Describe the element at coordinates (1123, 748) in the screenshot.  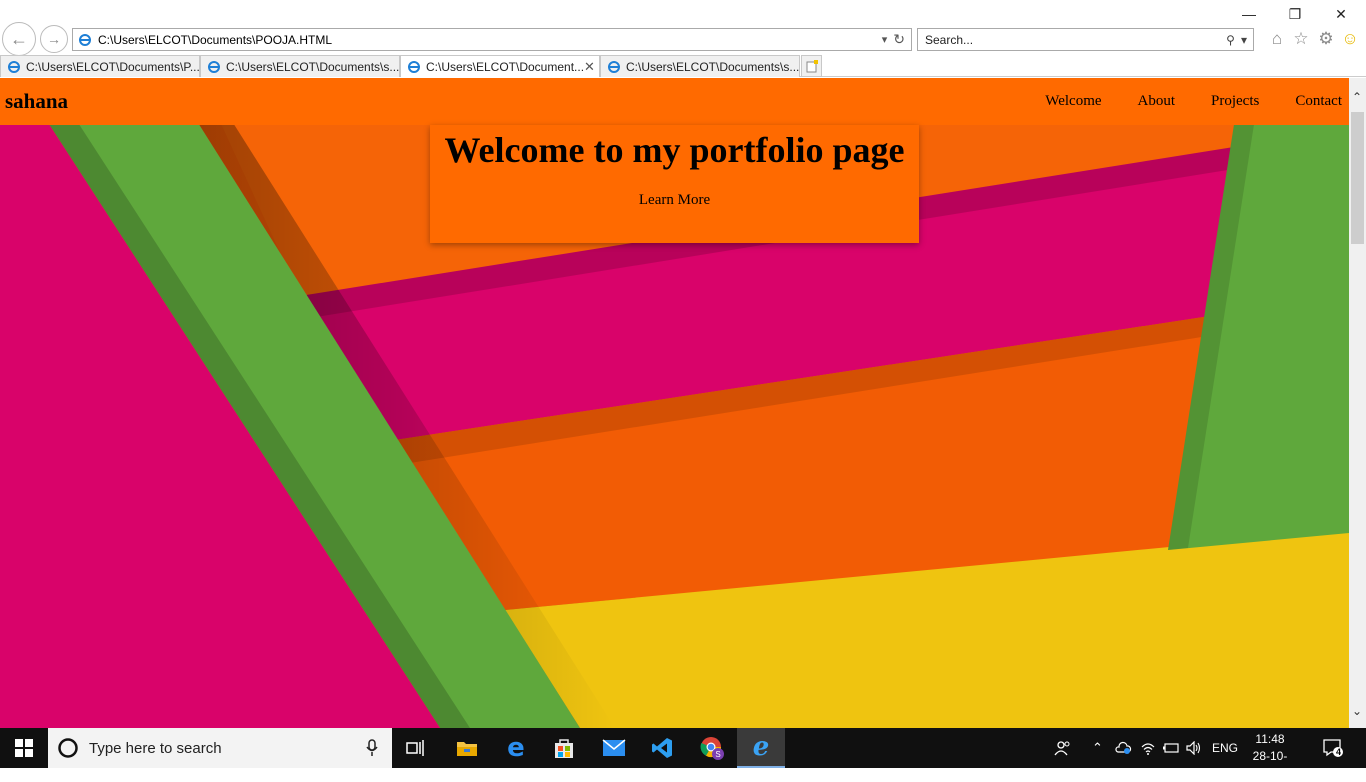
I see `onedrive-sync-icon` at that location.